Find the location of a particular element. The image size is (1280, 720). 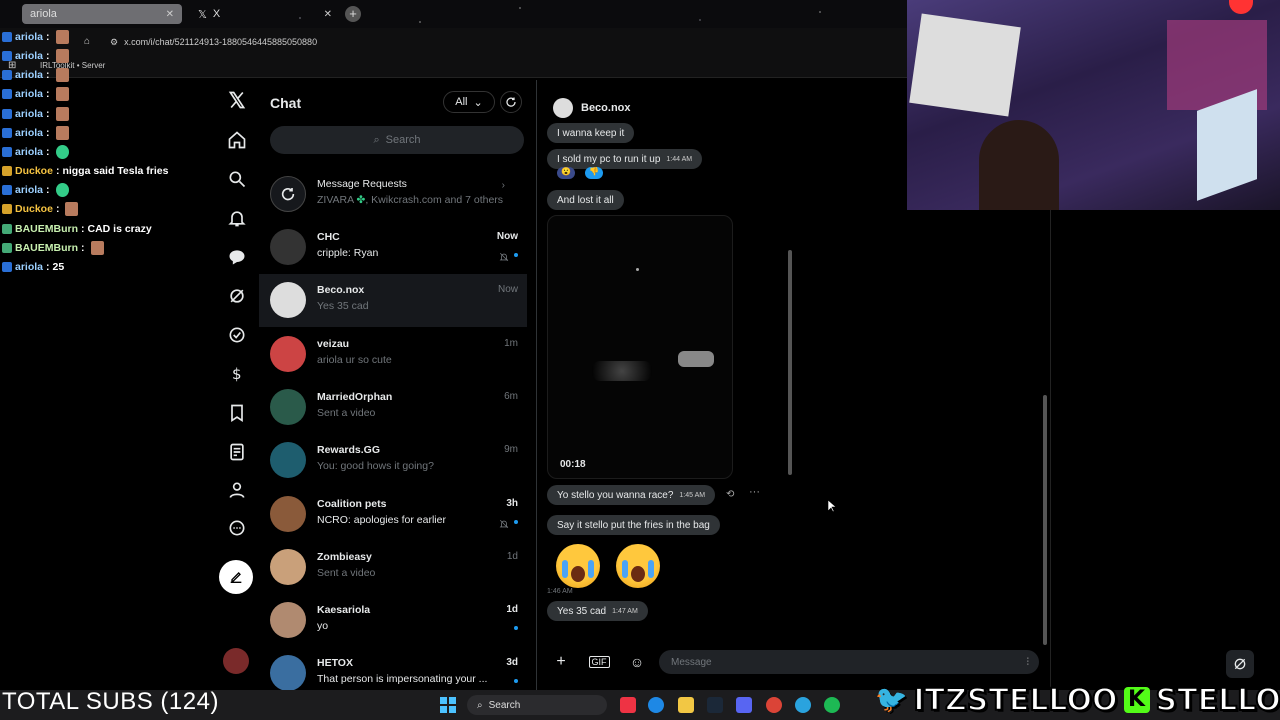

app-icon is located at coordinates (628, 705).